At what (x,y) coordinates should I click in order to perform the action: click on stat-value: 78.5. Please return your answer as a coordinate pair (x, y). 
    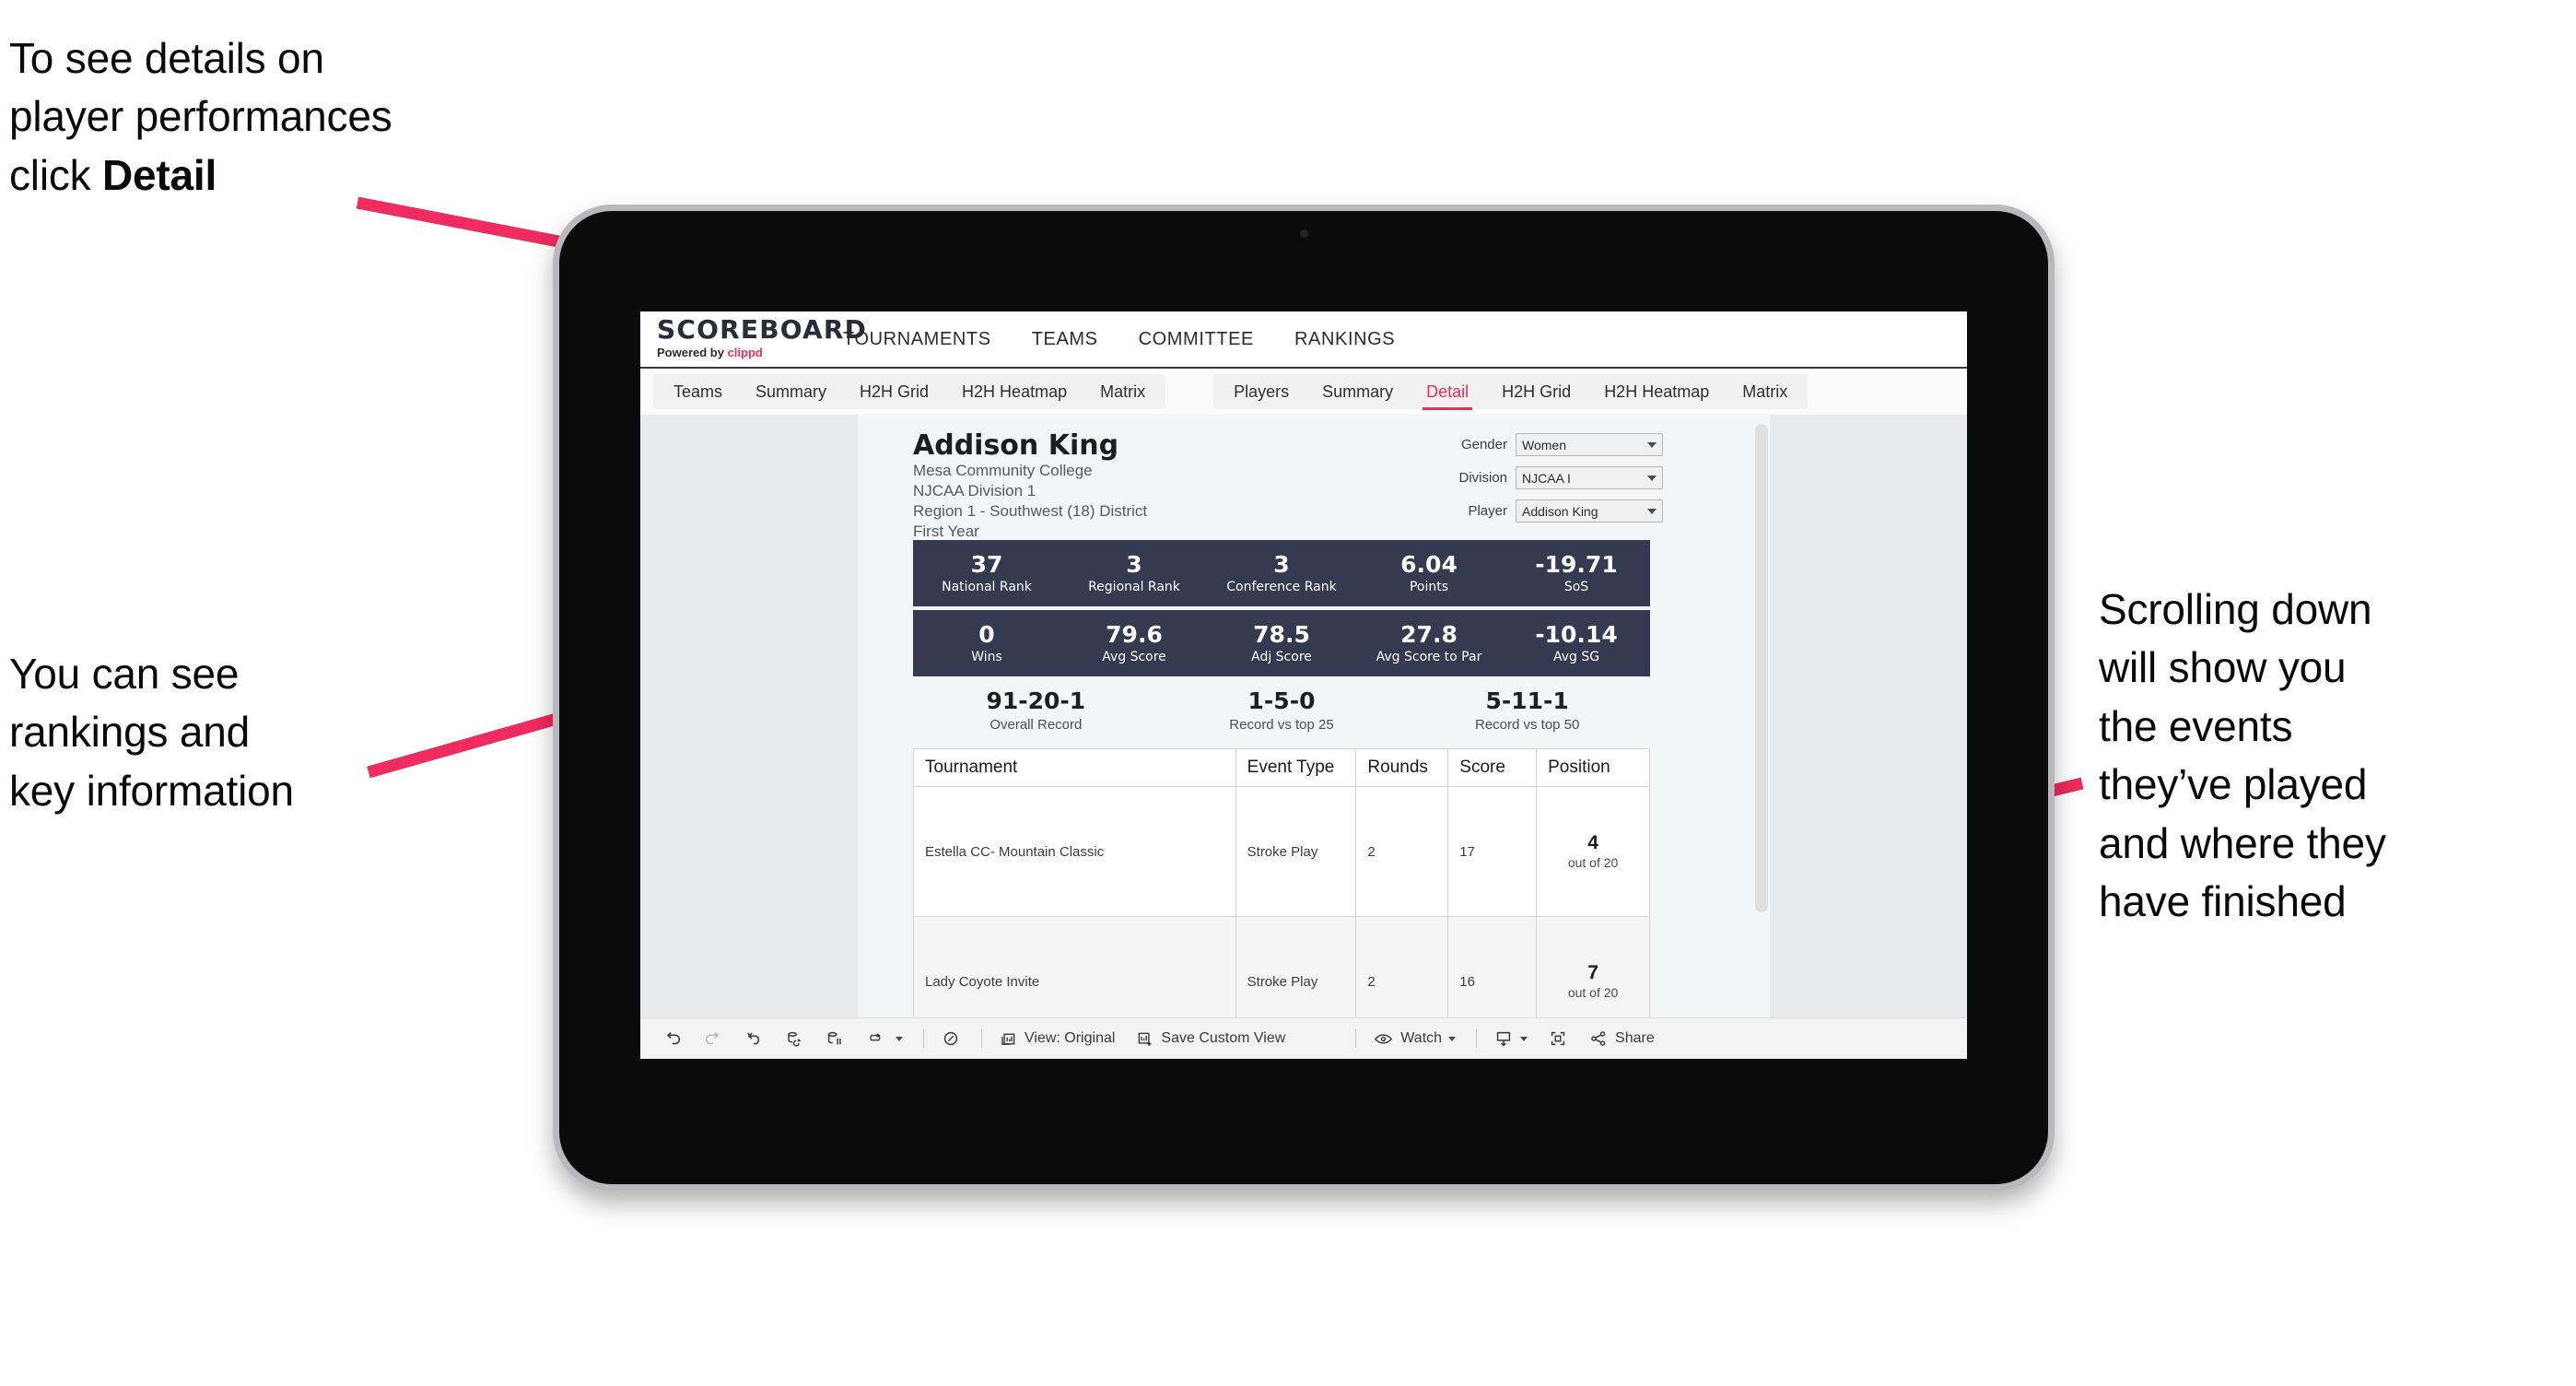
    Looking at the image, I should click on (1281, 634).